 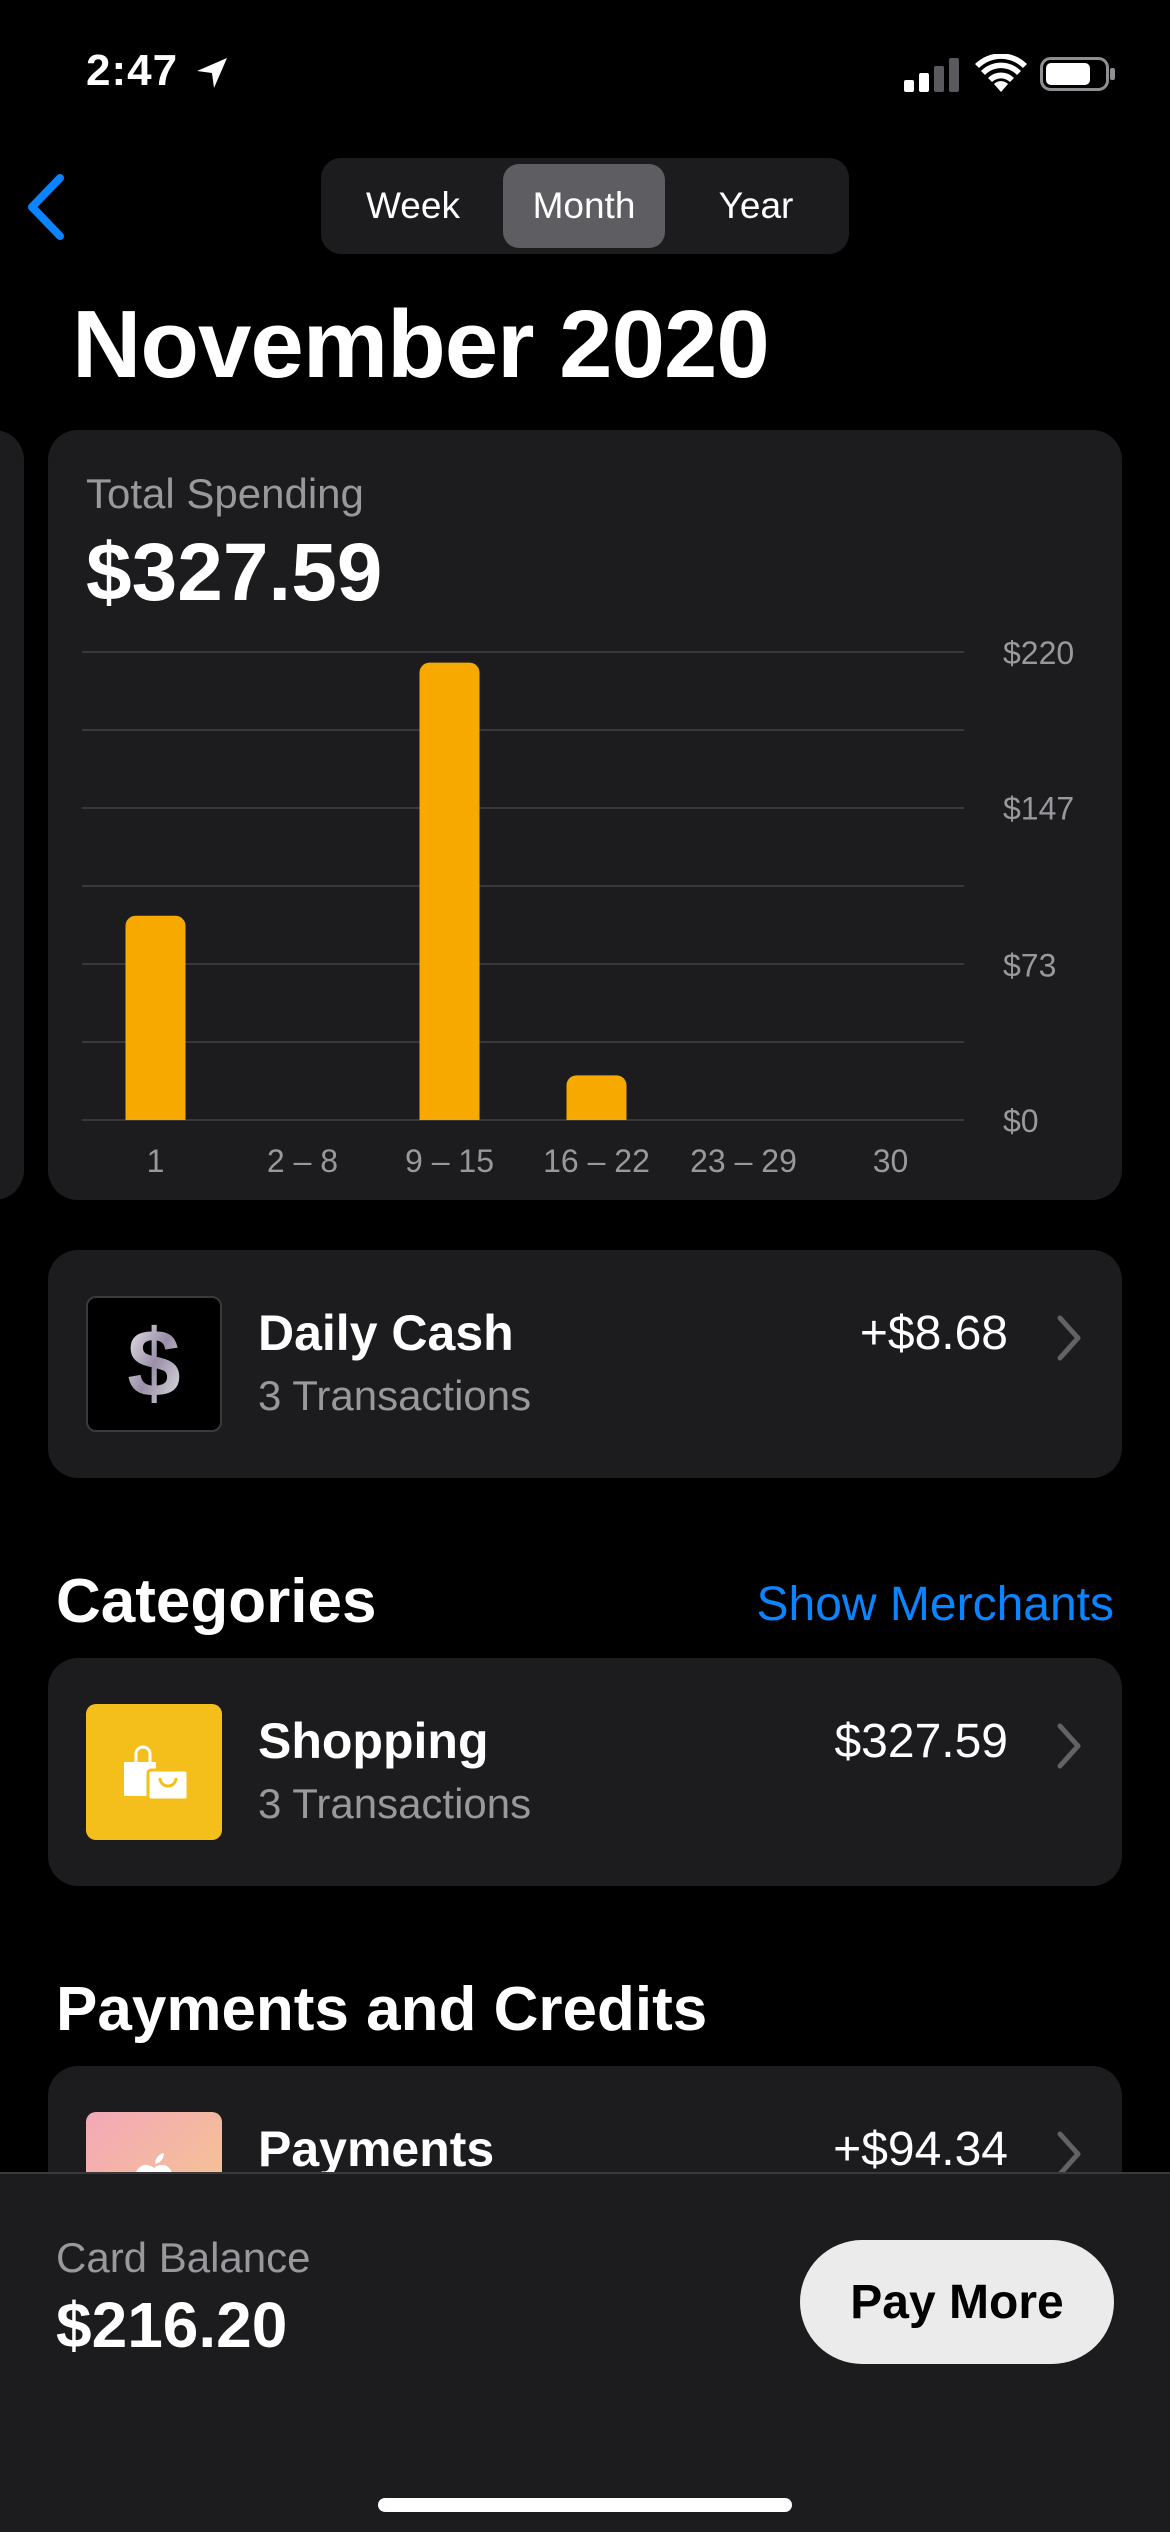 What do you see at coordinates (373, 1741) in the screenshot?
I see `category-title: Shopping` at bounding box center [373, 1741].